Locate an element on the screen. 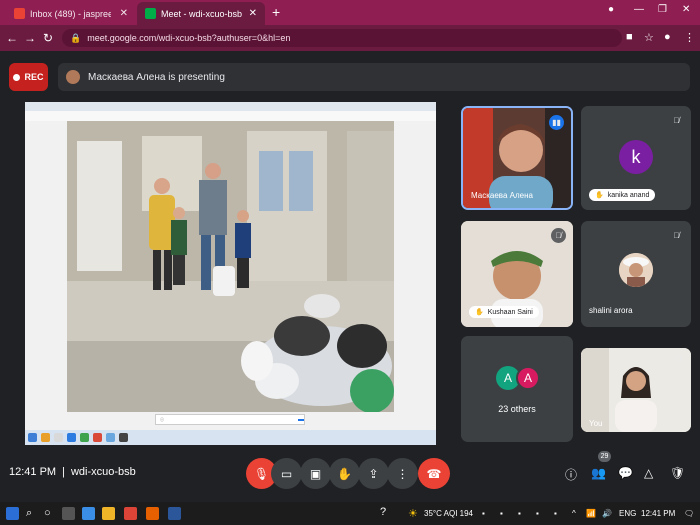 This screenshot has width=700, height=525. participant-tile-others: A A 23 others is located at coordinates (517, 389).